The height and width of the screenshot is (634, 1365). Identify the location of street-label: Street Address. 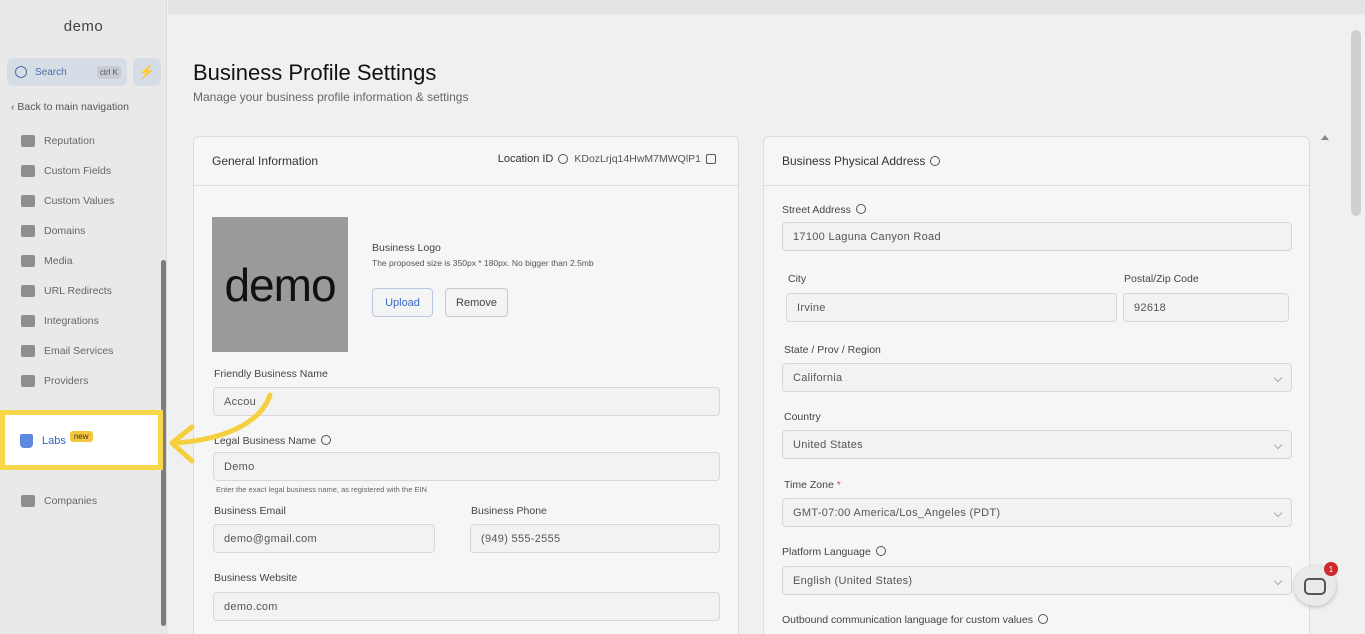
(824, 210).